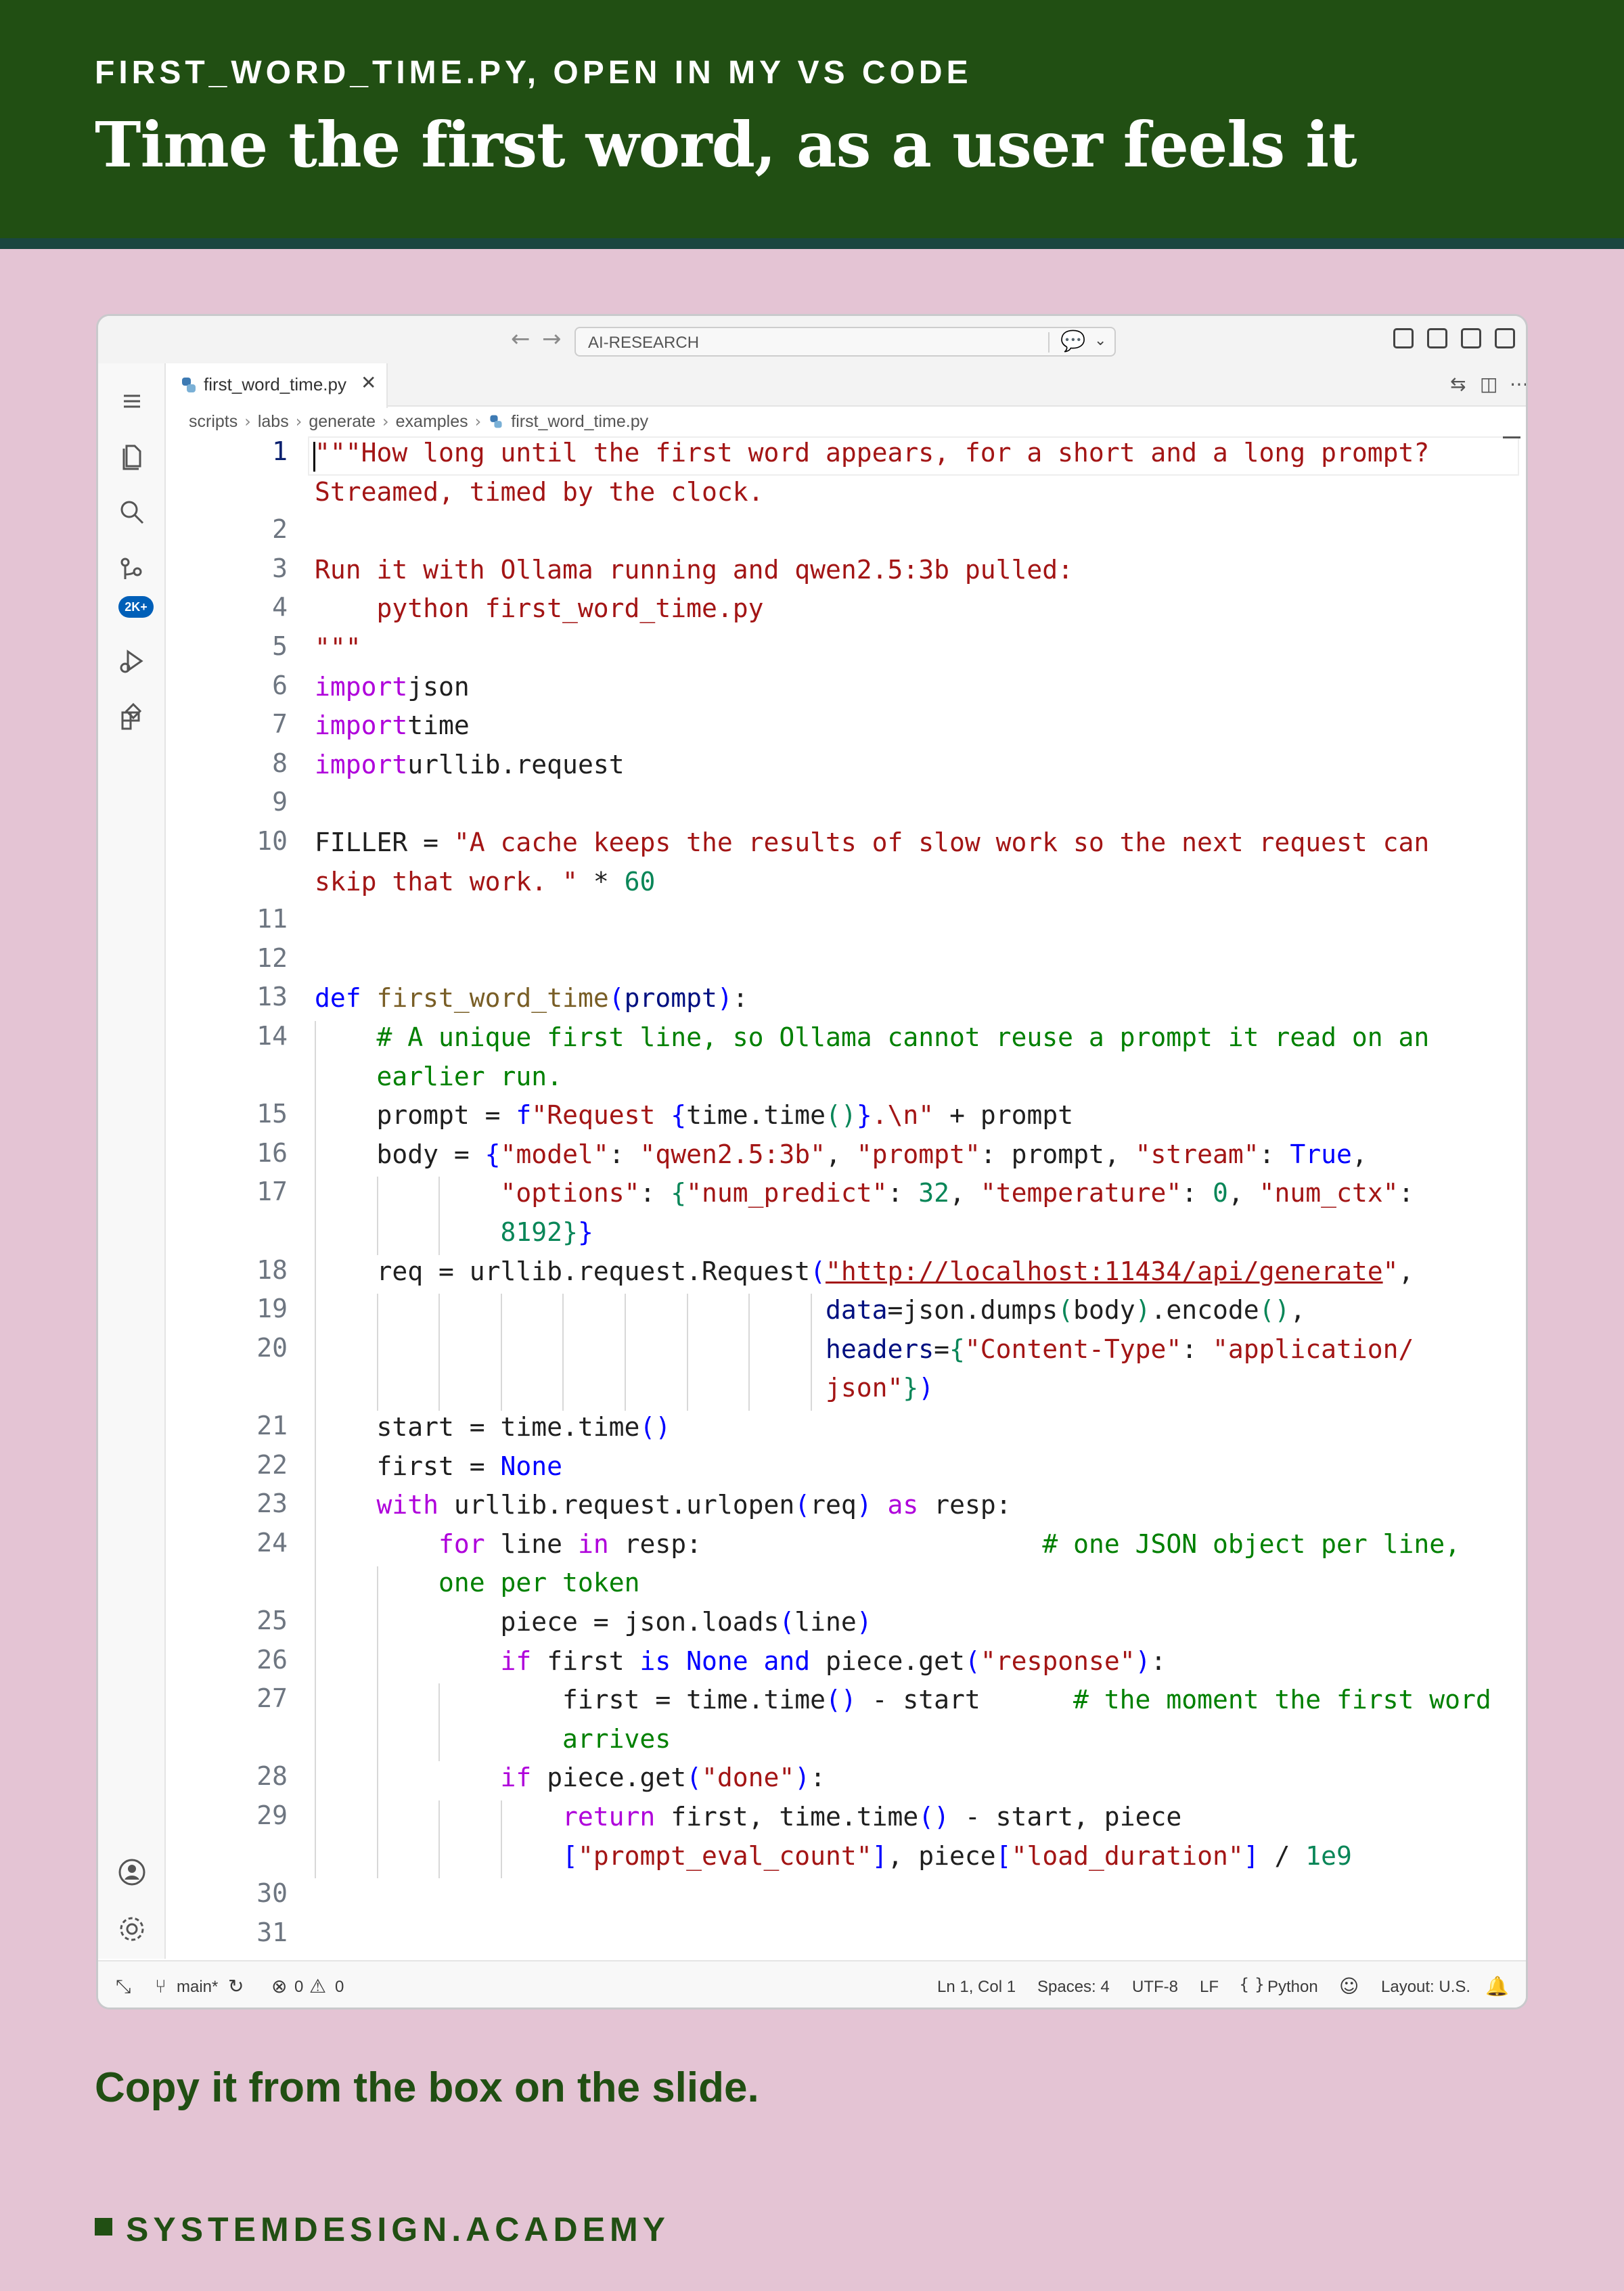 The width and height of the screenshot is (1624, 2291). What do you see at coordinates (812, 244) in the screenshot?
I see `header-stripe` at bounding box center [812, 244].